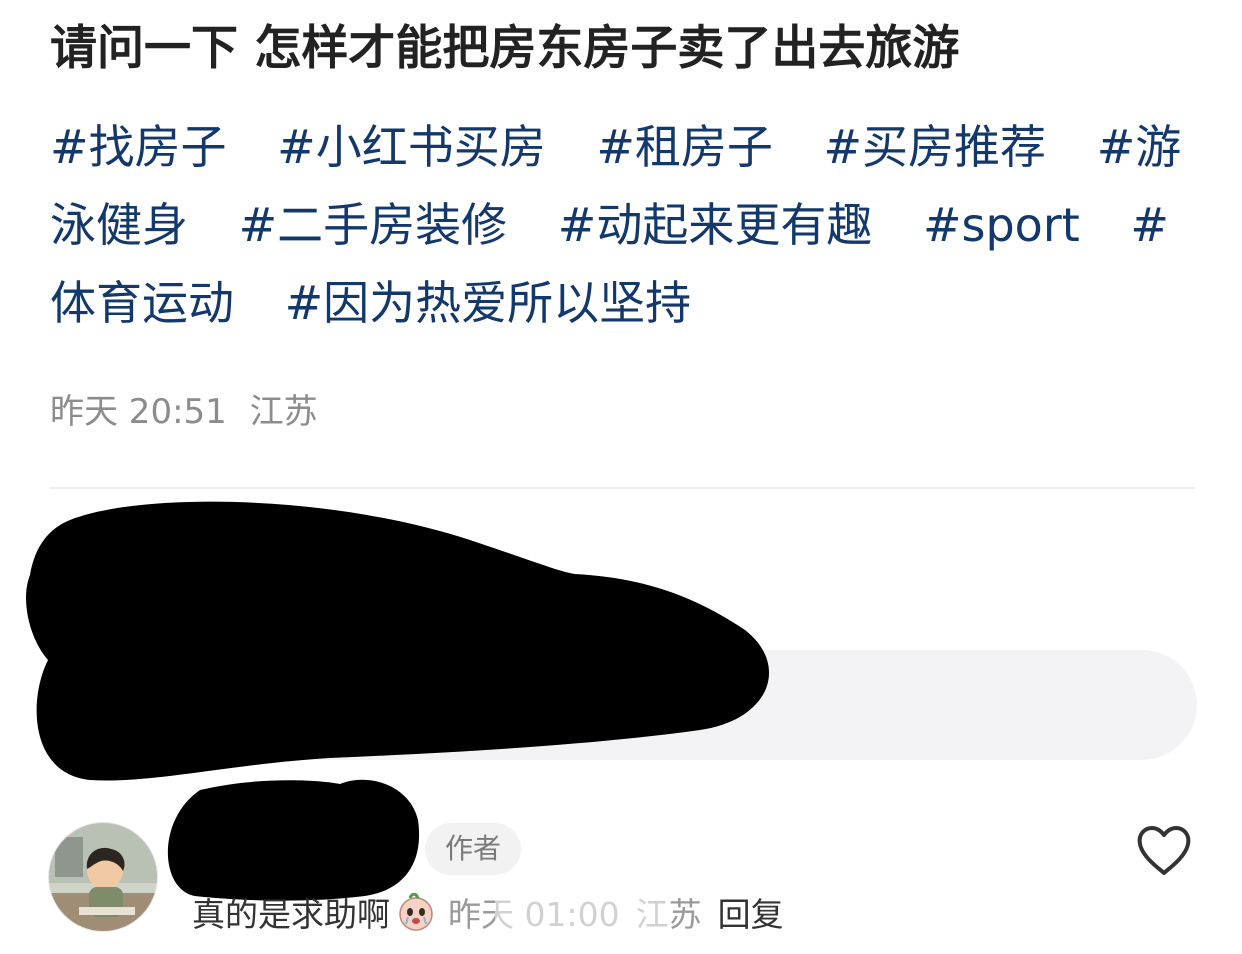  Describe the element at coordinates (373, 225) in the screenshot. I see `hashtag-link: #二手房装修` at that location.